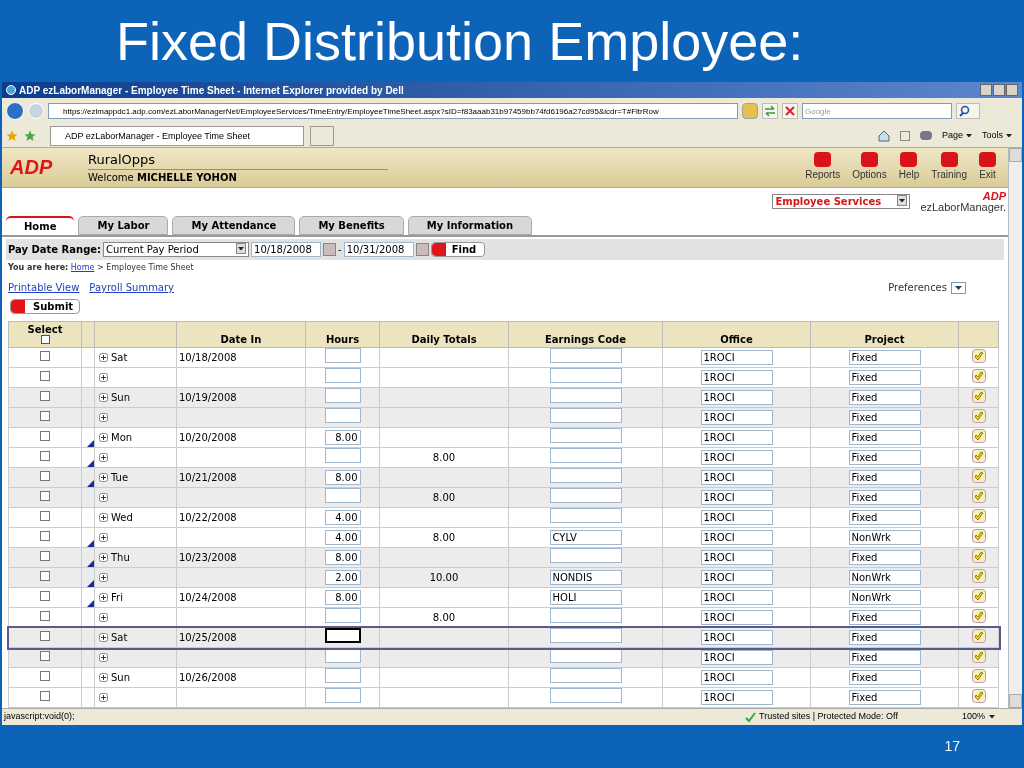 This screenshot has height=768, width=1024. Describe the element at coordinates (770, 111) in the screenshot. I see `refresh-button` at that location.